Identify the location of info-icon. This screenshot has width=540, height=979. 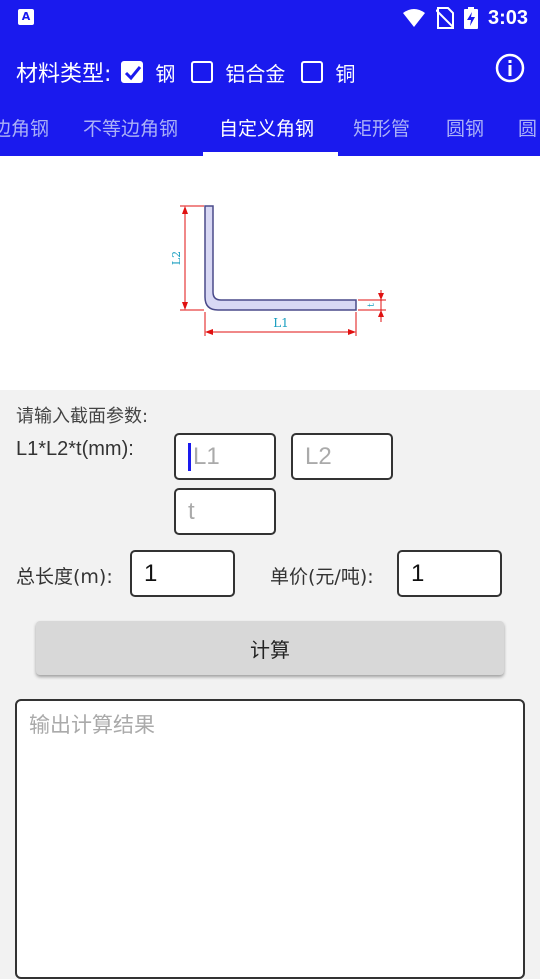
(510, 68).